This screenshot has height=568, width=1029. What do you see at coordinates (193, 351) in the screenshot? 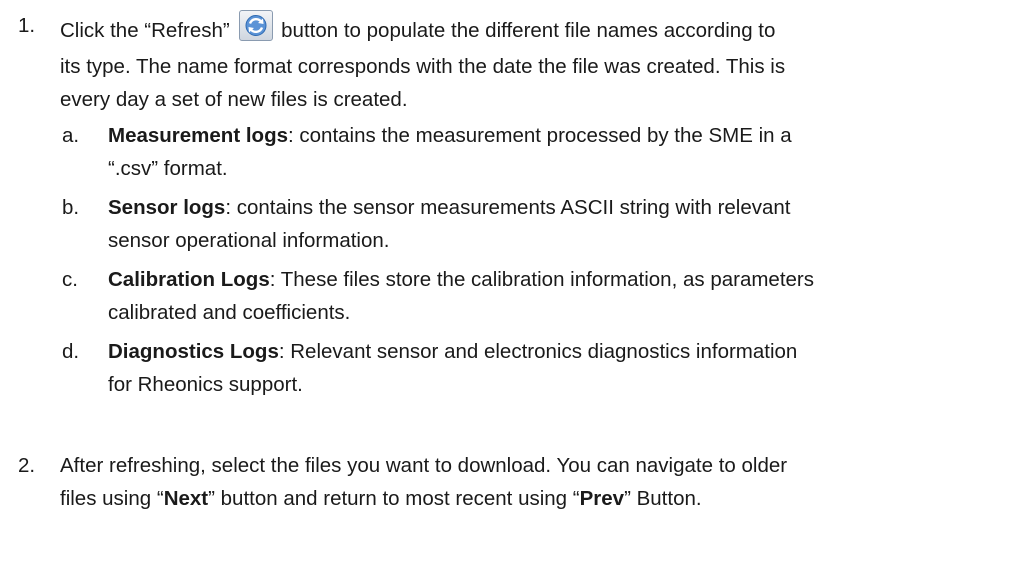
I see `sub-item-d-term: Diagnostics Logs` at bounding box center [193, 351].